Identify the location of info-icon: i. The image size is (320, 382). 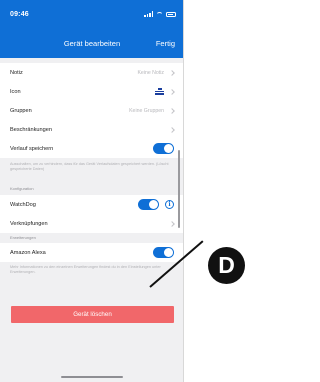
(169, 204).